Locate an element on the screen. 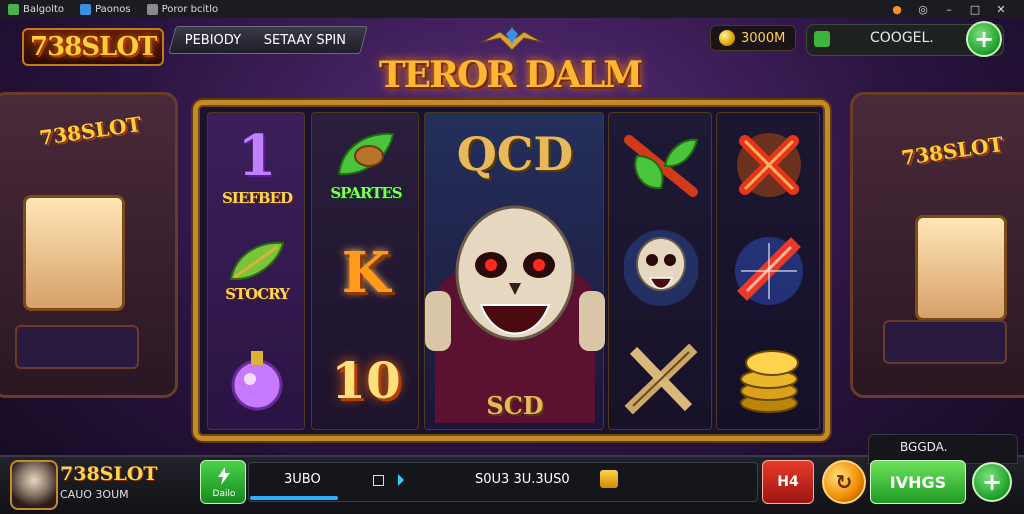 The image size is (1024, 514). record-icon: ● is located at coordinates (897, 9).